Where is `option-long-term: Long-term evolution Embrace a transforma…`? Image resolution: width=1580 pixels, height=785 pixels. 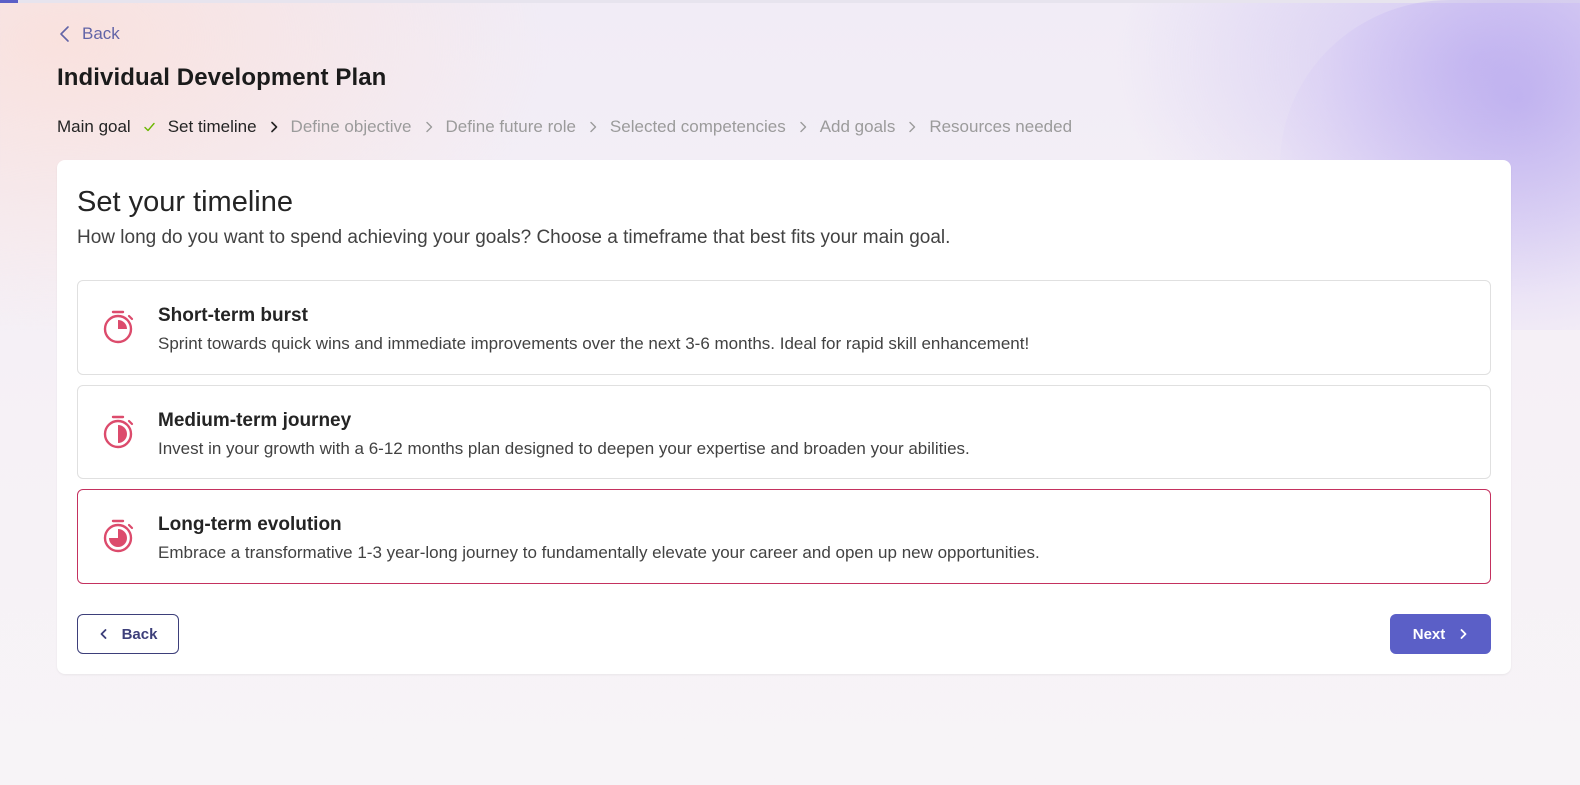
option-long-term: Long-term evolution Embrace a transforma… is located at coordinates (784, 536).